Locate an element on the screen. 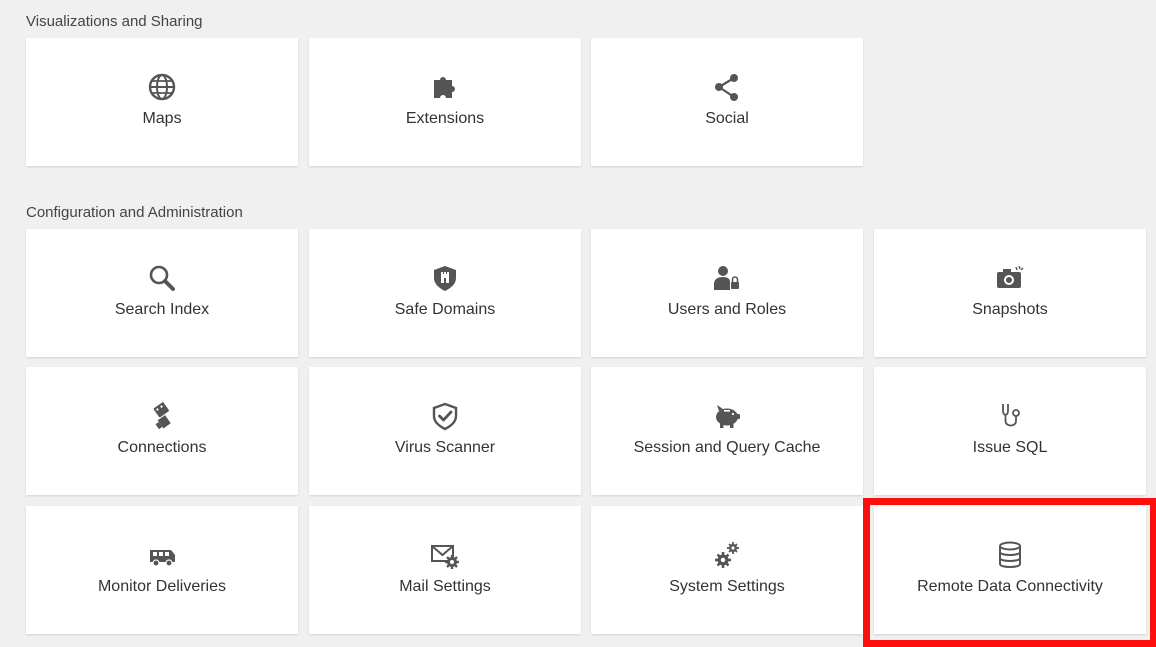  stethoscope-icon is located at coordinates (1010, 416).